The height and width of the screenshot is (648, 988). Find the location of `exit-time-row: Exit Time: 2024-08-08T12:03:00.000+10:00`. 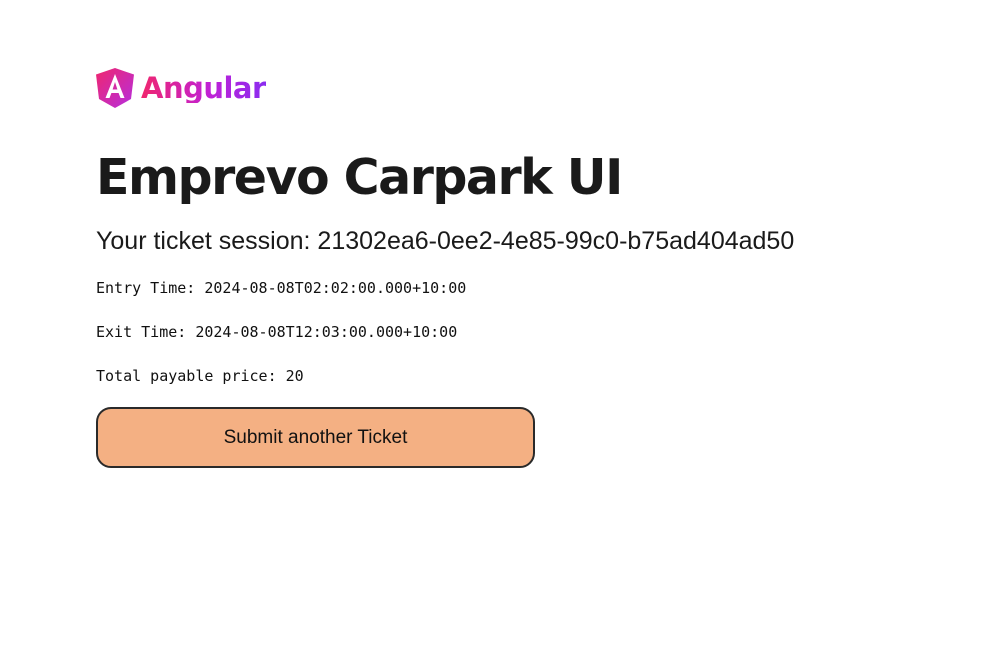

exit-time-row: Exit Time: 2024-08-08T12:03:00.000+10:00 is located at coordinates (526, 332).